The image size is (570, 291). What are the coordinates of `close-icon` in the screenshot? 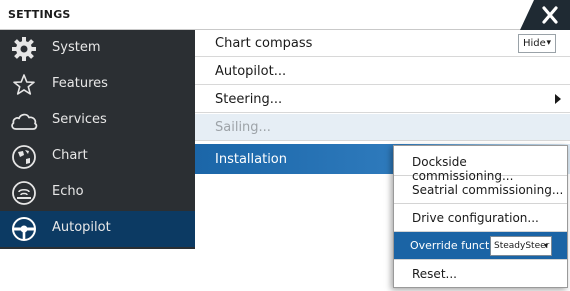 It's located at (550, 15).